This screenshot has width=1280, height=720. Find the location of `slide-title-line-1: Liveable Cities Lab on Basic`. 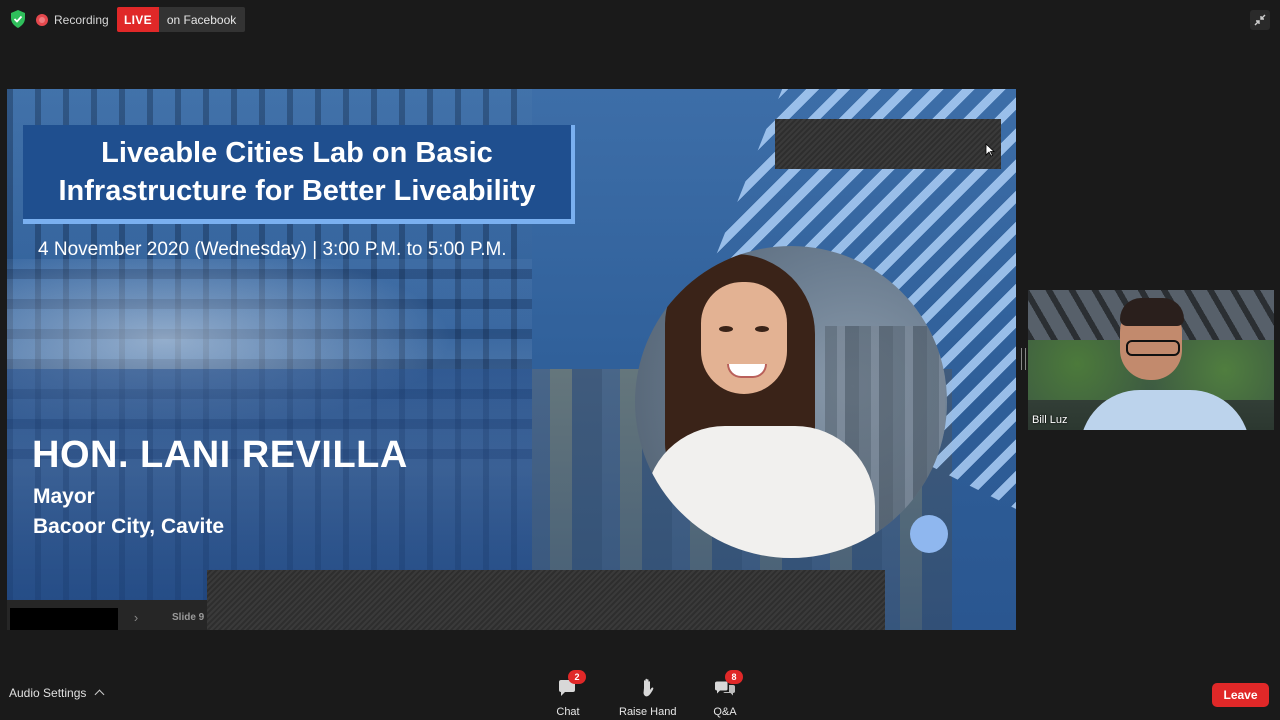

slide-title-line-1: Liveable Cities Lab on Basic is located at coordinates (297, 153).